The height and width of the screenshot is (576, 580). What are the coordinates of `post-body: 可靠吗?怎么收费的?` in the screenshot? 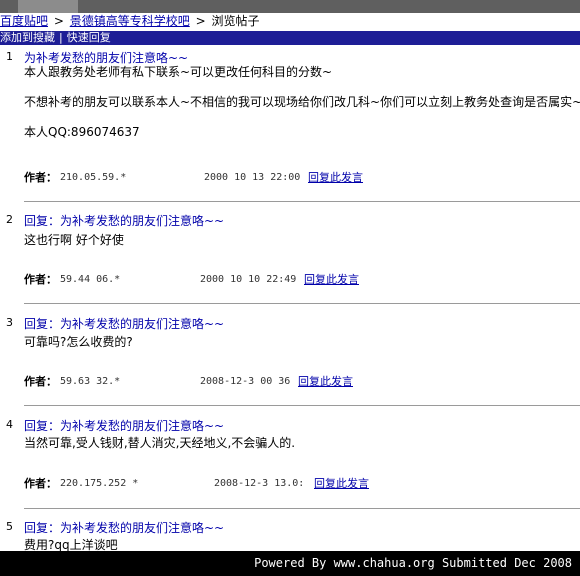 It's located at (78, 350).